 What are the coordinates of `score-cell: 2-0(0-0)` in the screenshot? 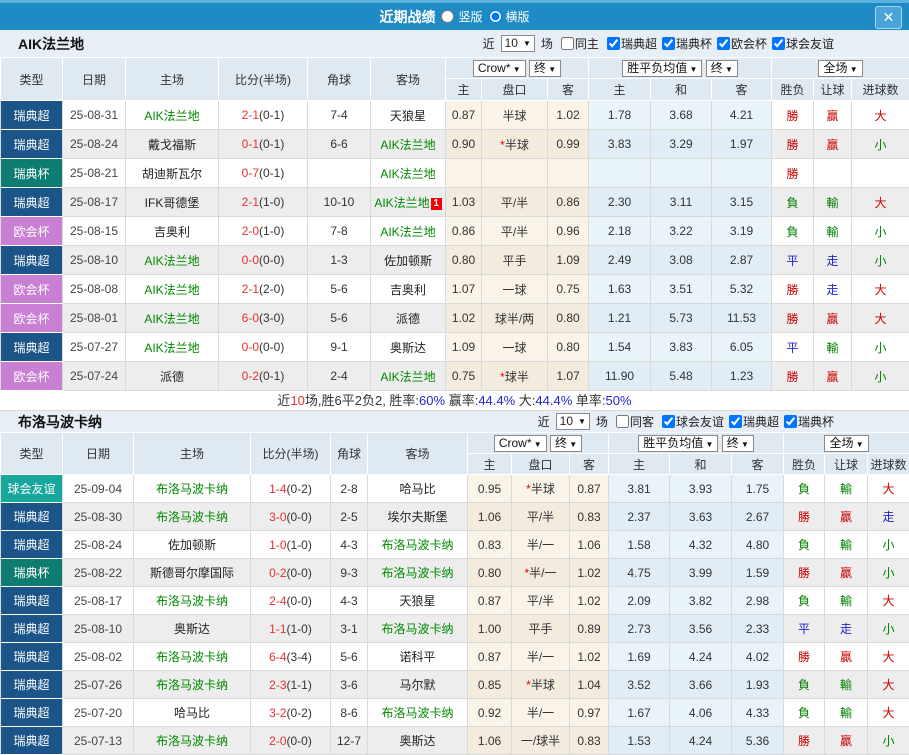 It's located at (291, 741).